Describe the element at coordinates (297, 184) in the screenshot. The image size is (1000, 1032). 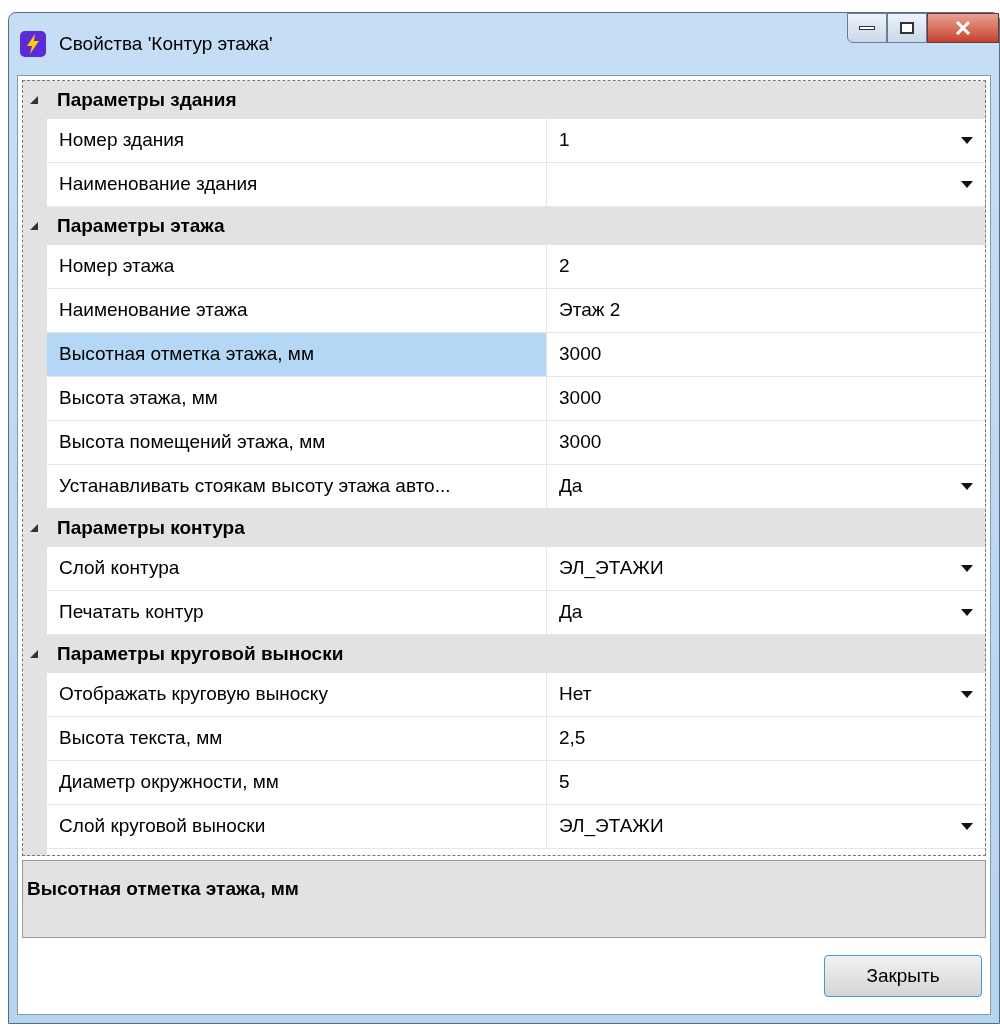
I see `property-label: Наименование здания` at that location.